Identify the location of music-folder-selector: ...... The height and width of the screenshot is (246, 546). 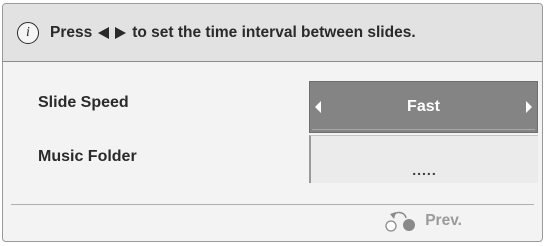
(423, 159).